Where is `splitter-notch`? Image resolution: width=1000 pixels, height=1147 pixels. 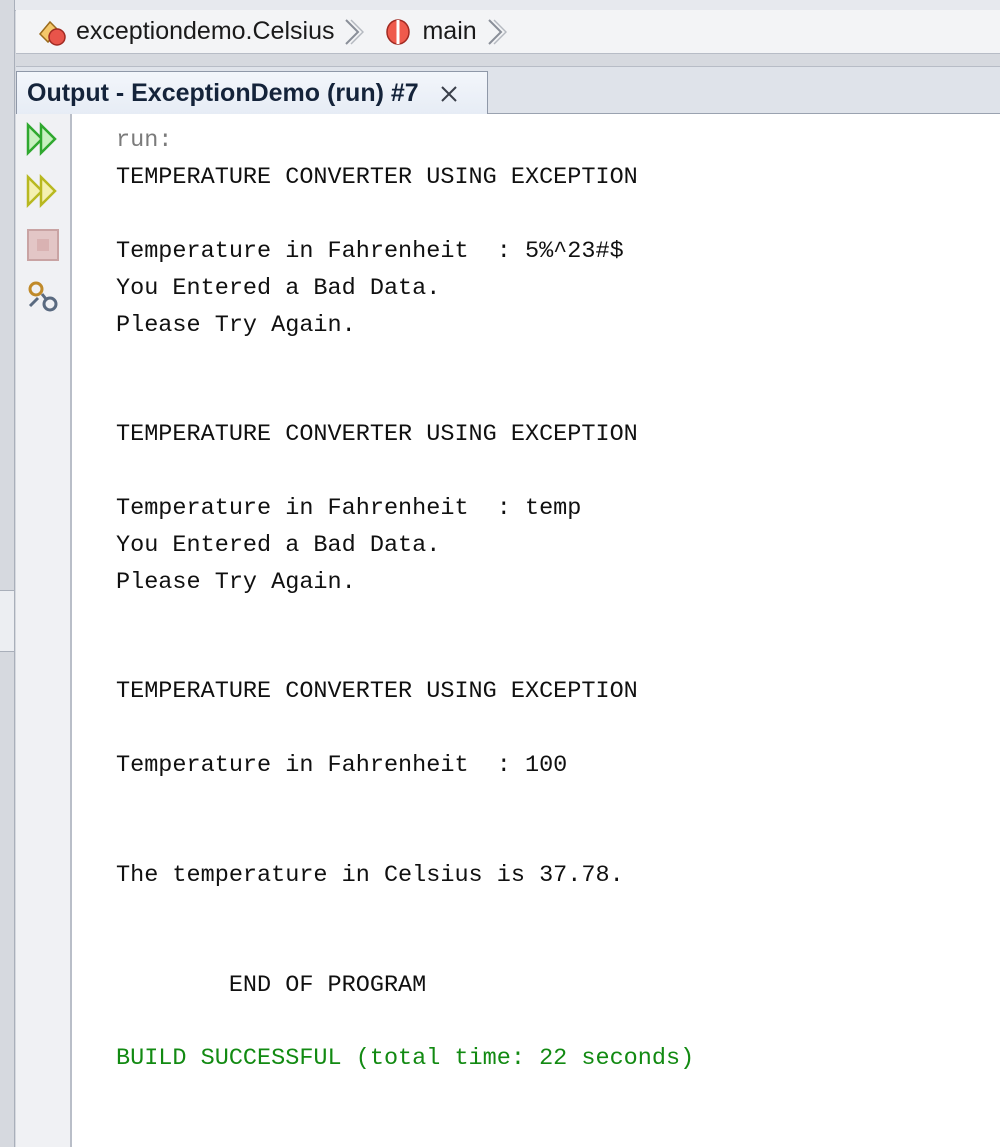
splitter-notch is located at coordinates (7, 621).